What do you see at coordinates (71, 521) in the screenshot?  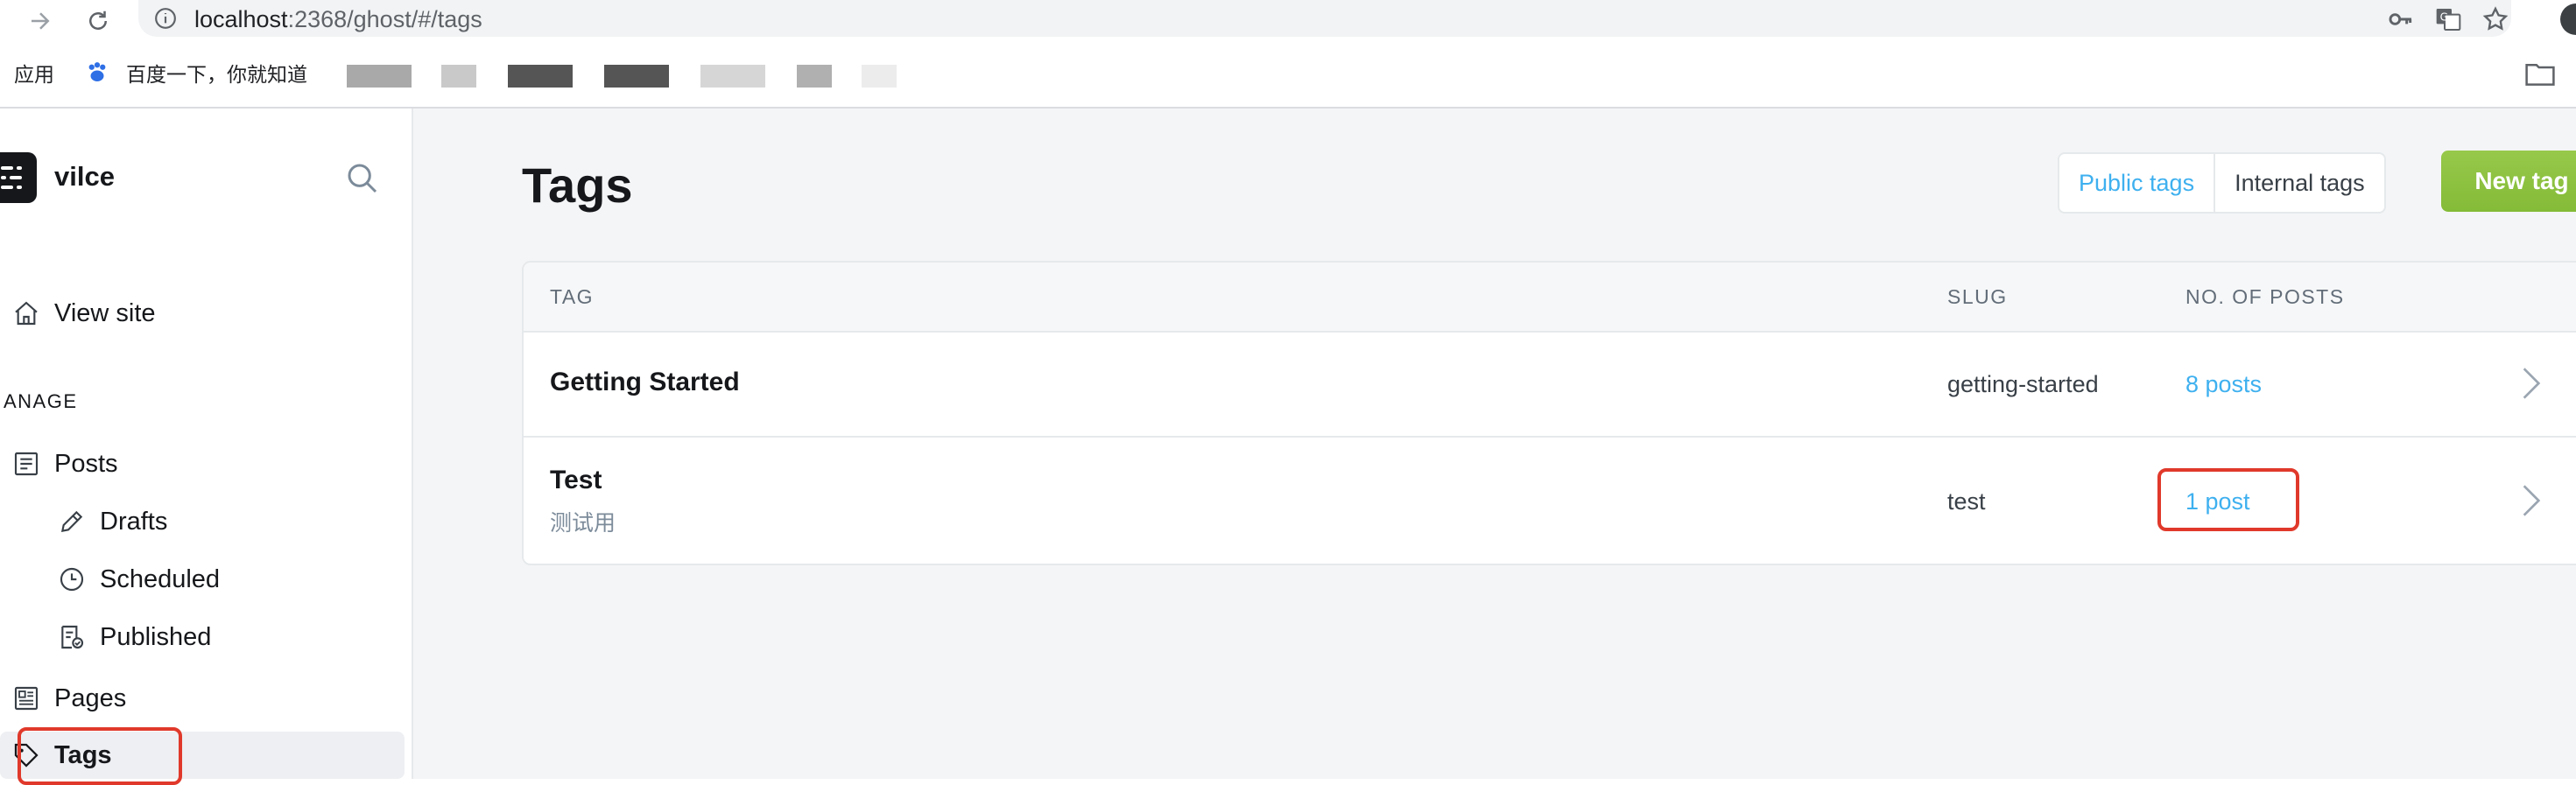 I see `pencil-icon` at bounding box center [71, 521].